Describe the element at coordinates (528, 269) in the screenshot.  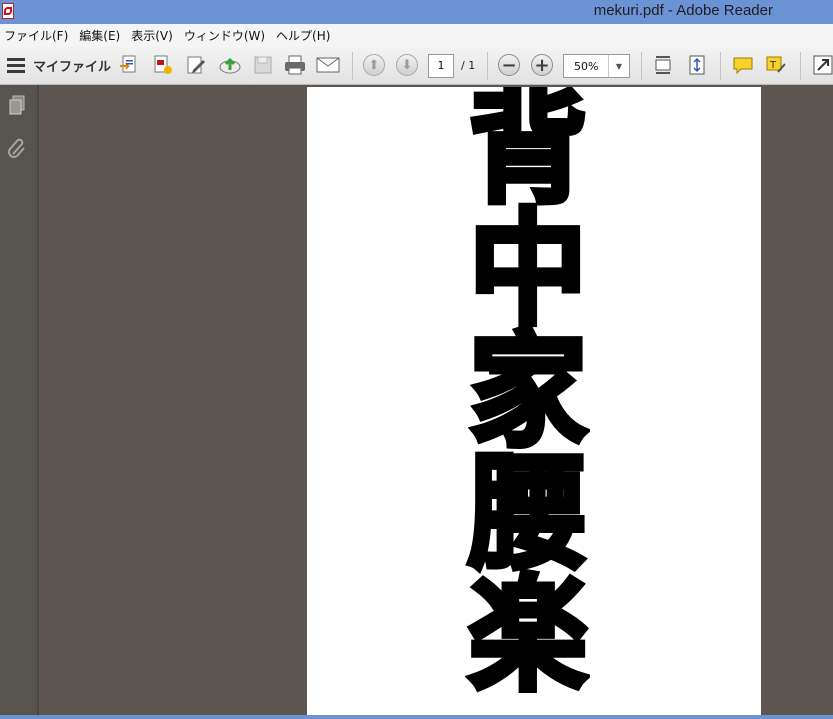
I see `page-char: 中` at that location.